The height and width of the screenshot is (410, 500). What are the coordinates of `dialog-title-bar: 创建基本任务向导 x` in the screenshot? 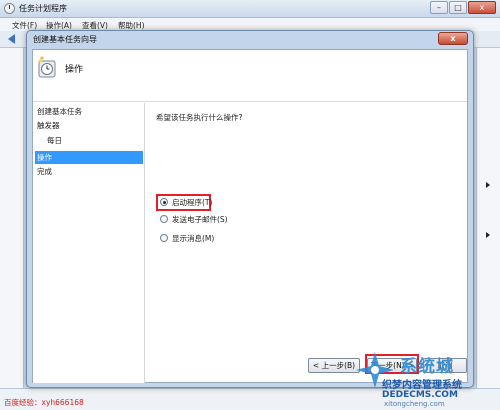 It's located at (250, 39).